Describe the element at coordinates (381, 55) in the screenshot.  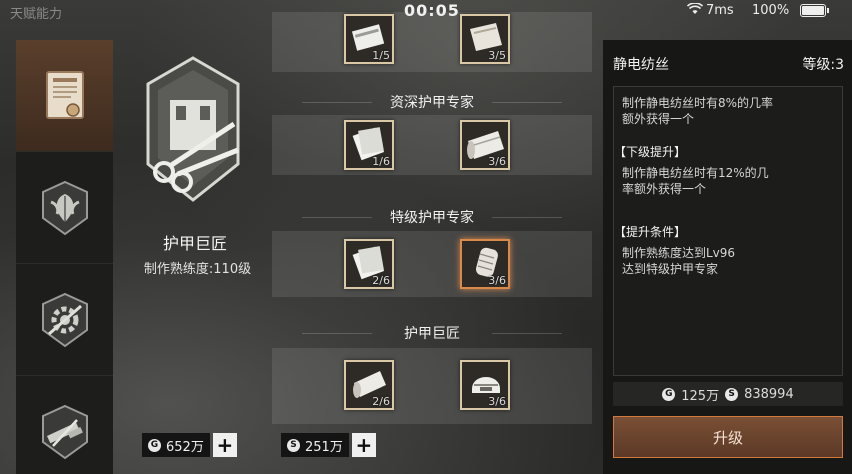
I see `item-count: 1/5` at that location.